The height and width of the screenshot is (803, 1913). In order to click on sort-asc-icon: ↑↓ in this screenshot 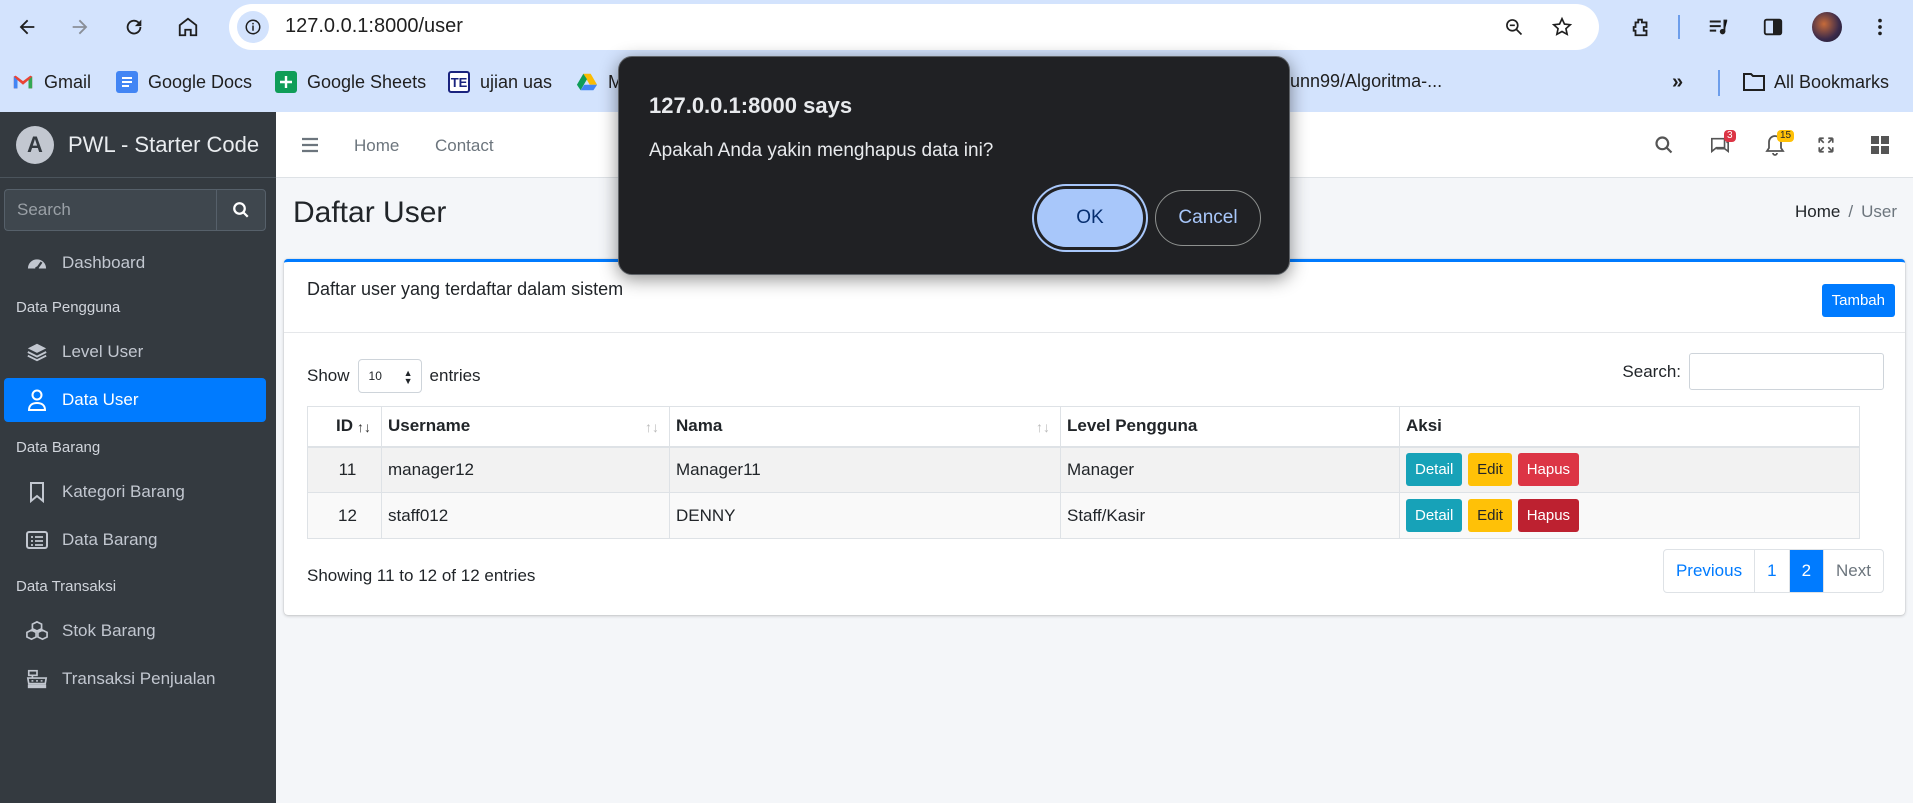, I will do `click(364, 427)`.